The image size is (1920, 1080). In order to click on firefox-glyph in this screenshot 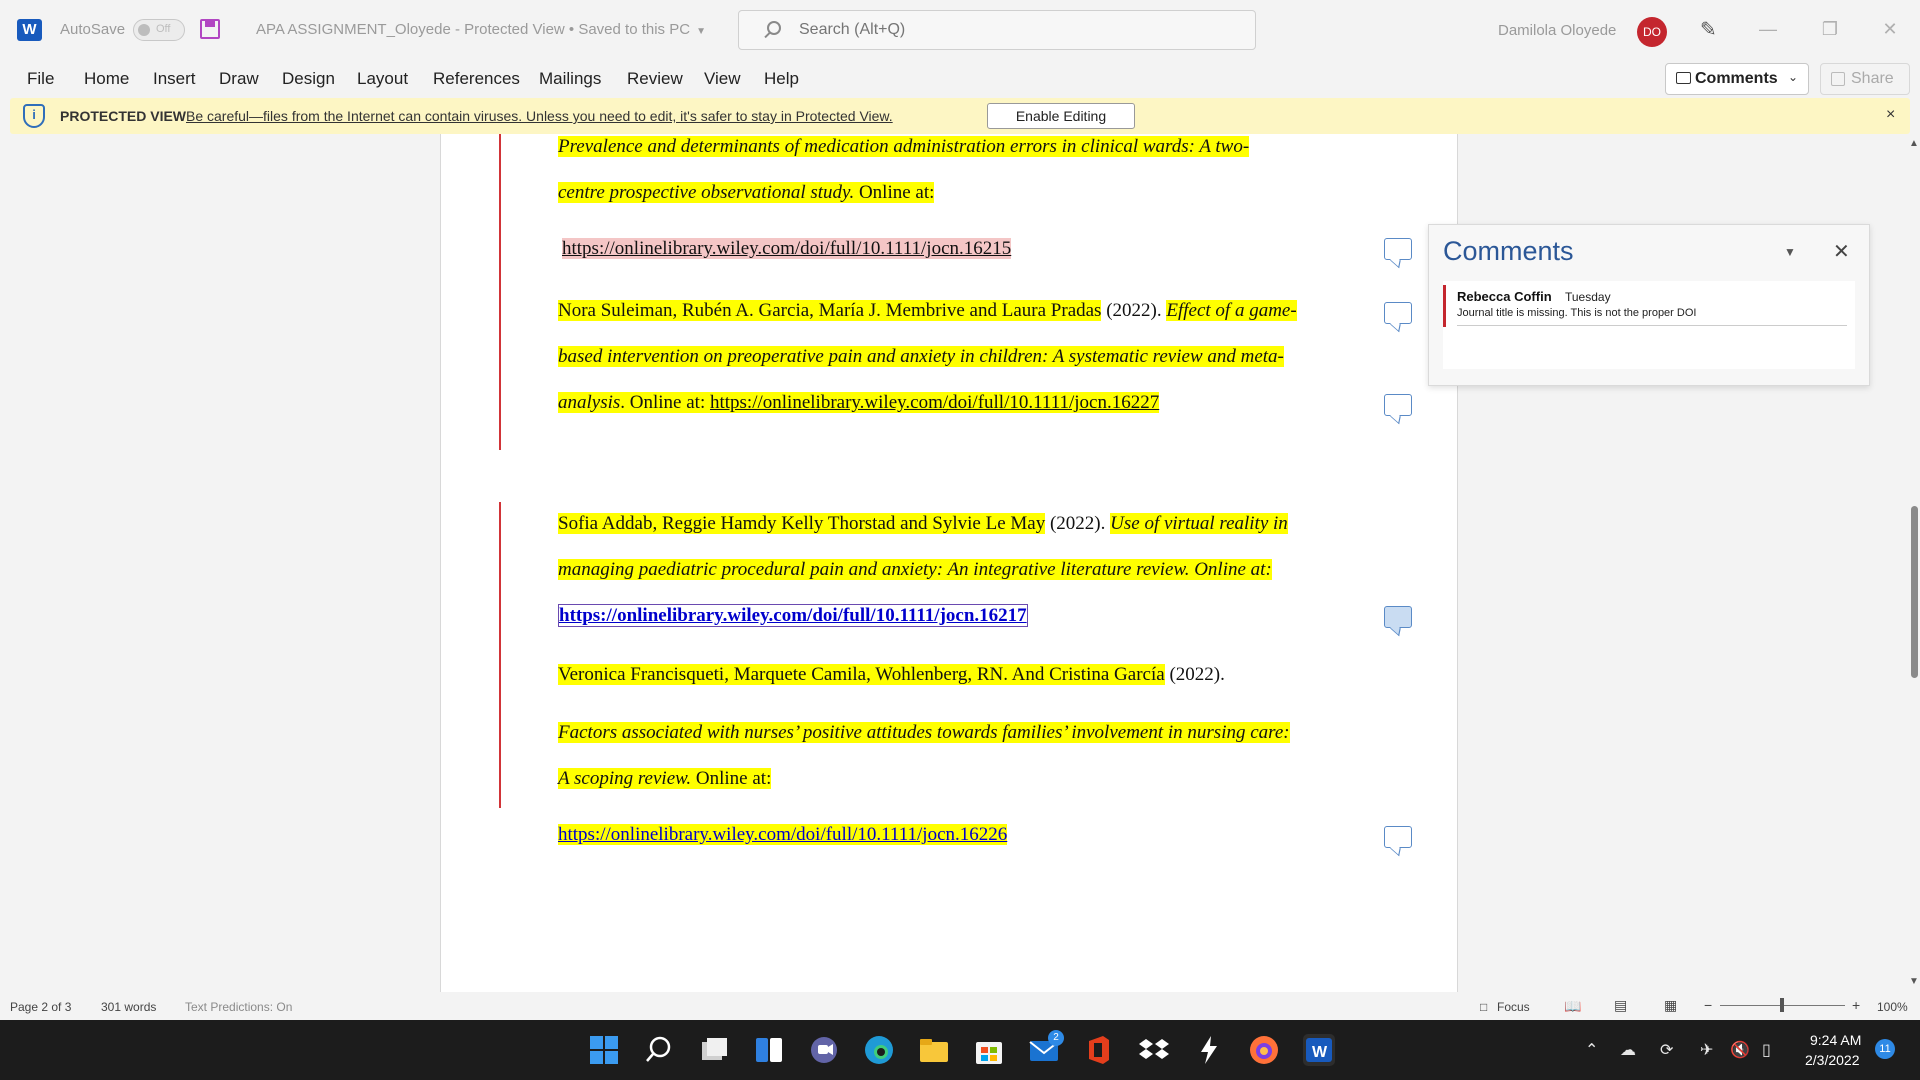, I will do `click(1264, 1050)`.